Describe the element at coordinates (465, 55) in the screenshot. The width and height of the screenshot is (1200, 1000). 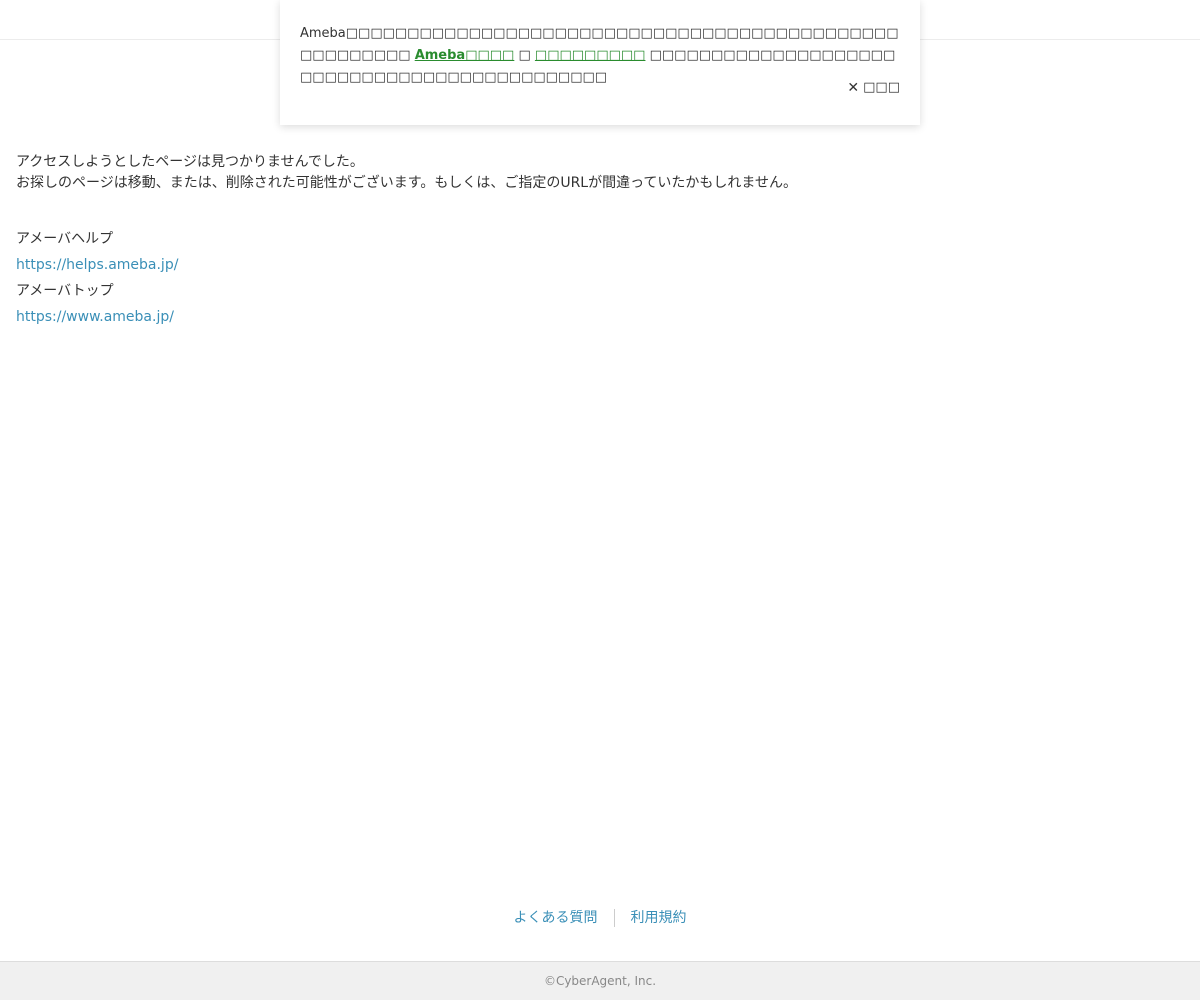
I see `ameba-policy-link: Ameba□□□□` at that location.